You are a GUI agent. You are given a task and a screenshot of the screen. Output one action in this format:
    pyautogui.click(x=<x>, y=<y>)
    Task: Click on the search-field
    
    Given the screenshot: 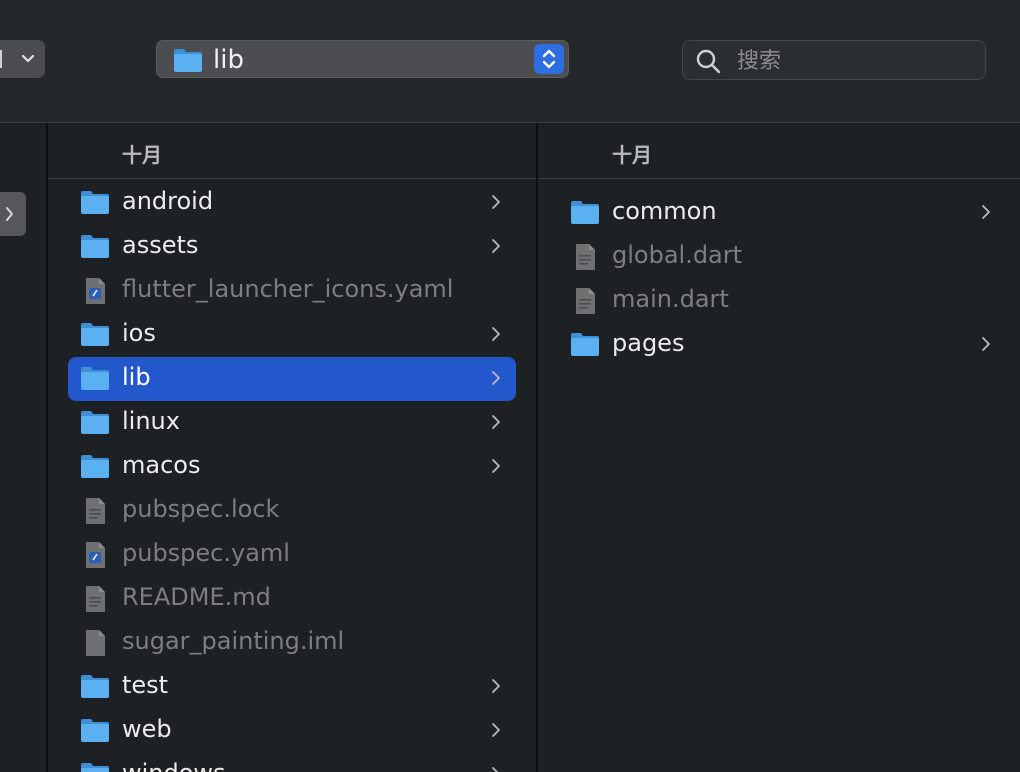 What is the action you would take?
    pyautogui.click(x=834, y=60)
    